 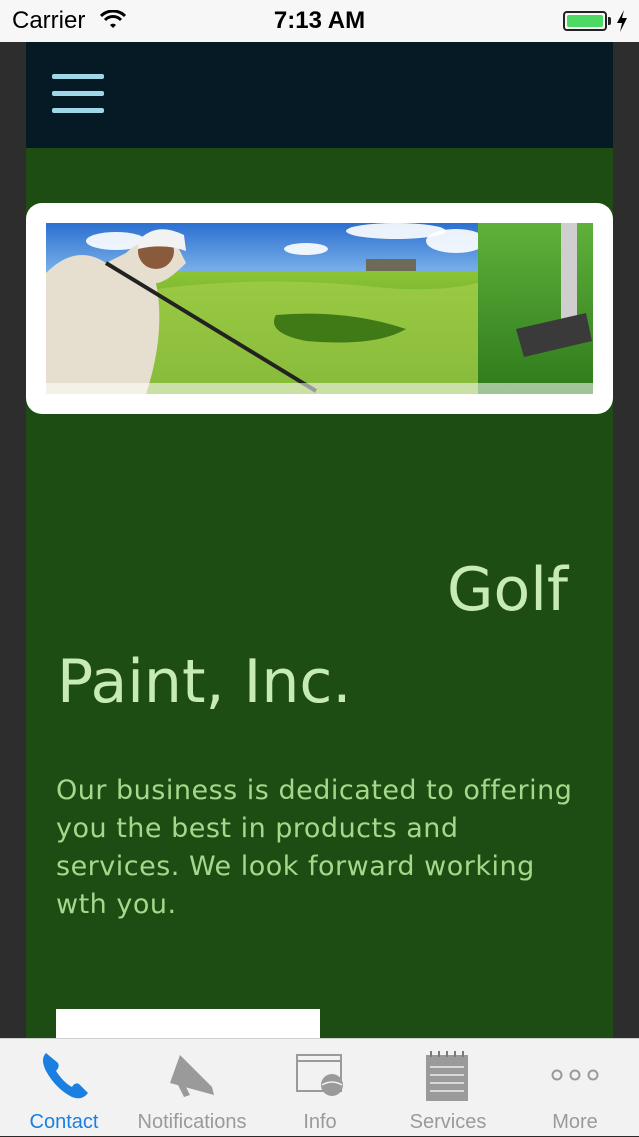 I want to click on app-header, so click(x=319, y=95).